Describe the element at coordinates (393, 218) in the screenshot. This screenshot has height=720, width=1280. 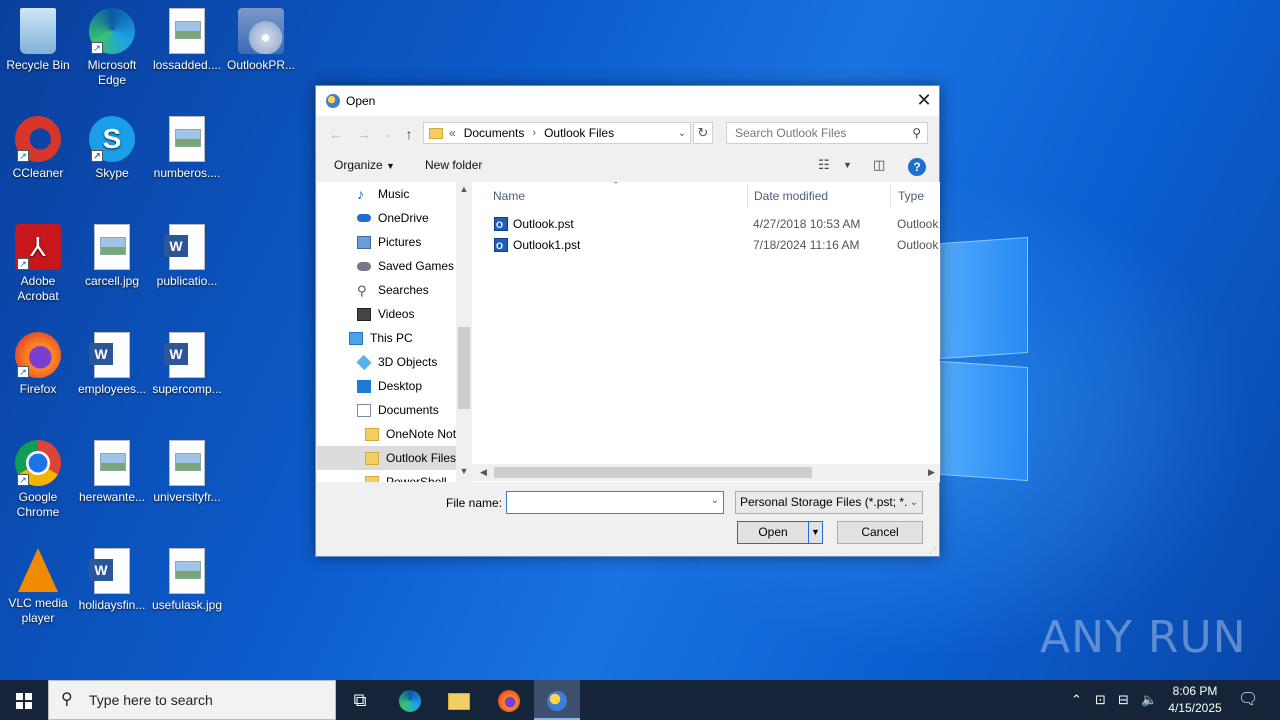
I see `nav-item-onedrive: OneDrive` at that location.